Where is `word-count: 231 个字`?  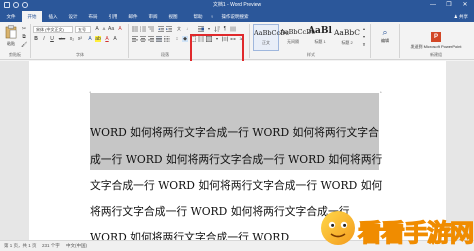
word-count: 231 个字 is located at coordinates (51, 246).